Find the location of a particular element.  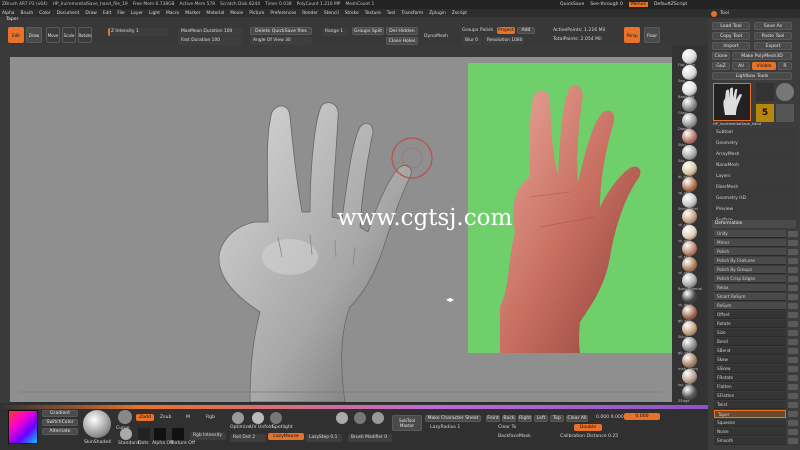

arraymesh-section: ArrayMesh is located at coordinates (754, 155).